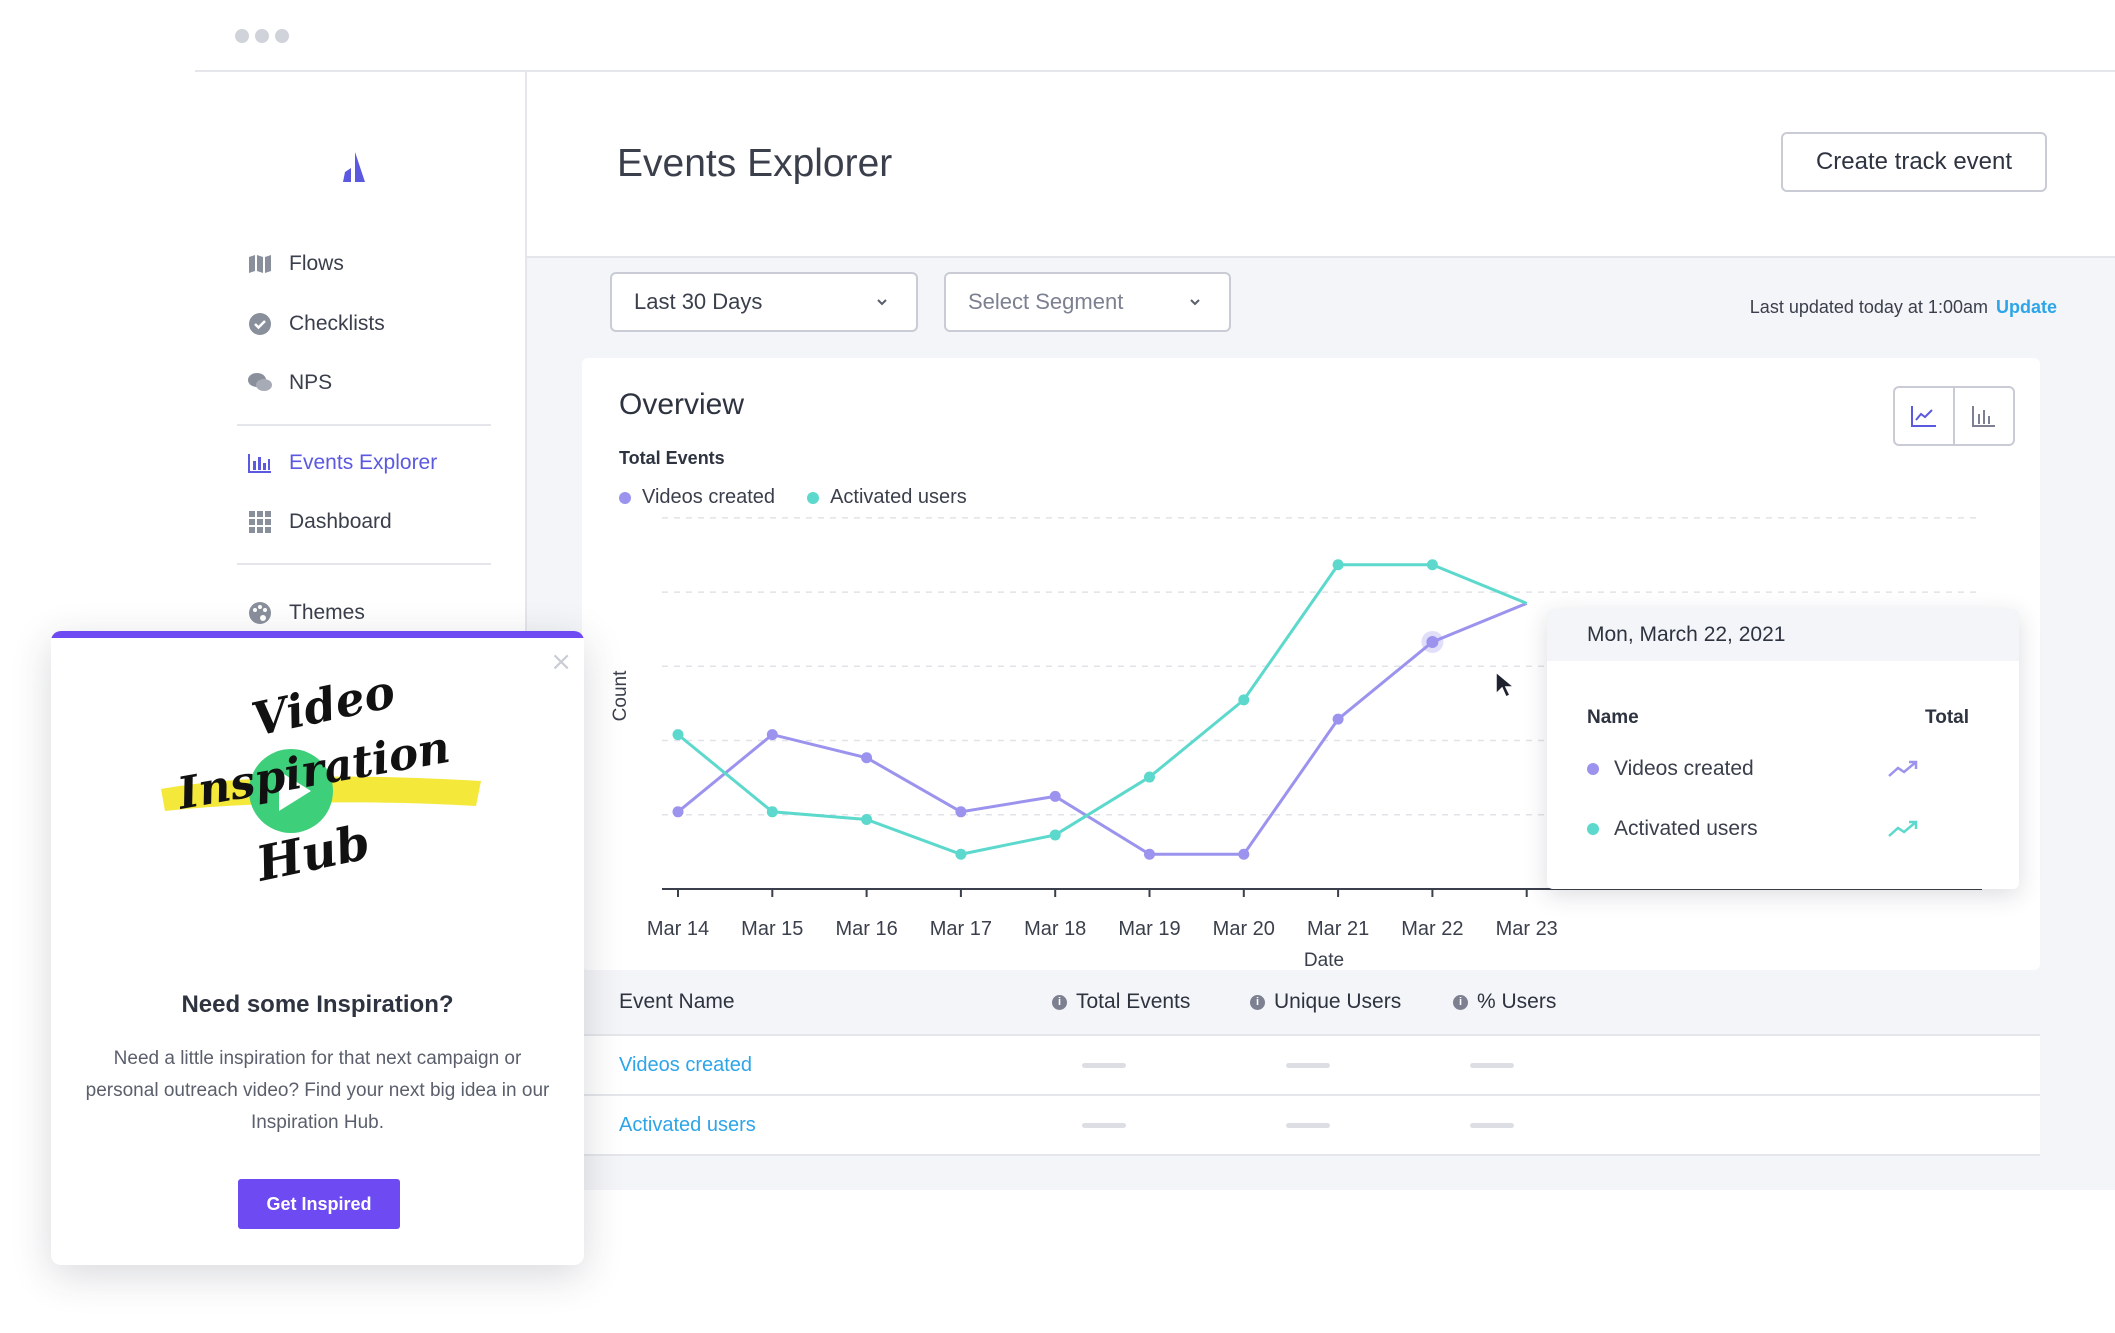  I want to click on column-header-label: % Users, so click(1517, 1001).